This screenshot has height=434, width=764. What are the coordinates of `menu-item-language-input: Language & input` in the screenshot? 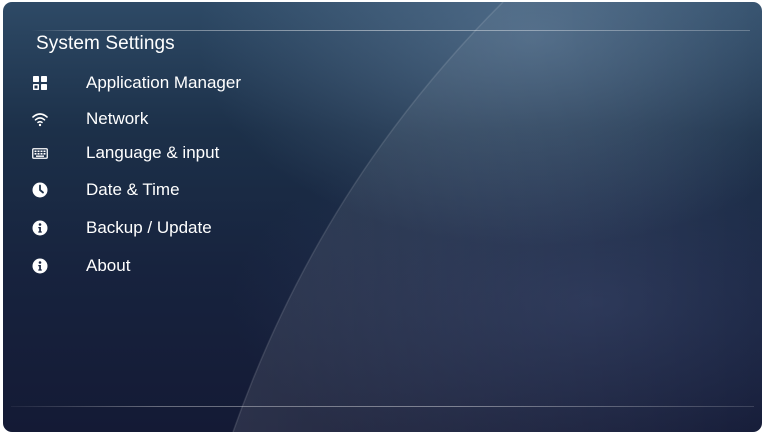 It's located at (217, 153).